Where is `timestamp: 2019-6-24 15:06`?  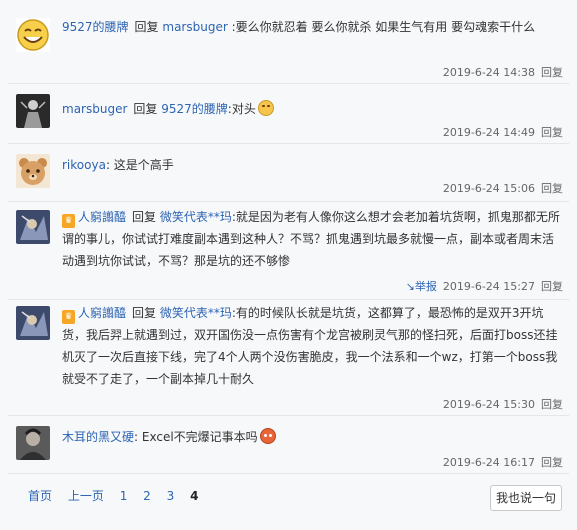
timestamp: 2019-6-24 15:06 is located at coordinates (488, 188).